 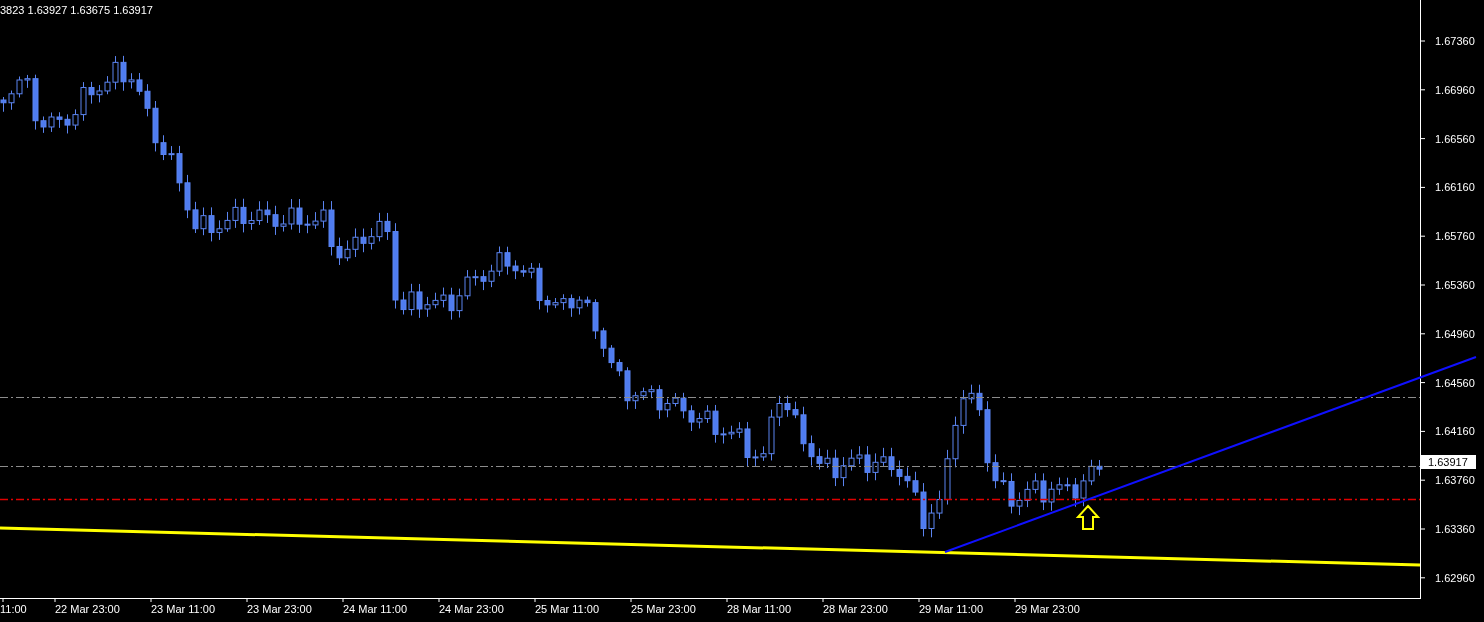 I want to click on time-axis-label: 24 Mar 11:00, so click(x=375, y=609).